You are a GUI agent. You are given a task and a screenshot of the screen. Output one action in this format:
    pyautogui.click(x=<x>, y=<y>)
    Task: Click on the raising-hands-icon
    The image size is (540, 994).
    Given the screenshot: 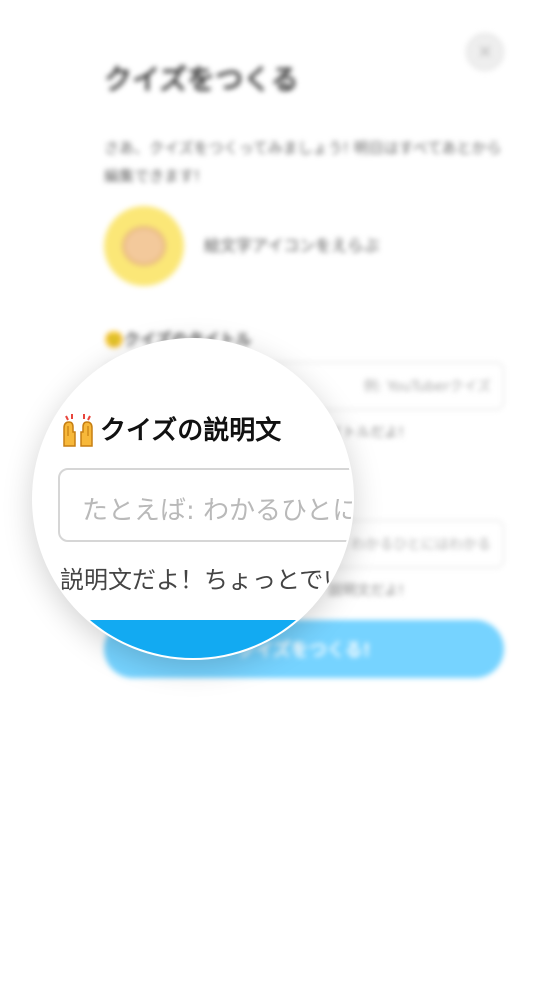 What is the action you would take?
    pyautogui.click(x=78, y=430)
    